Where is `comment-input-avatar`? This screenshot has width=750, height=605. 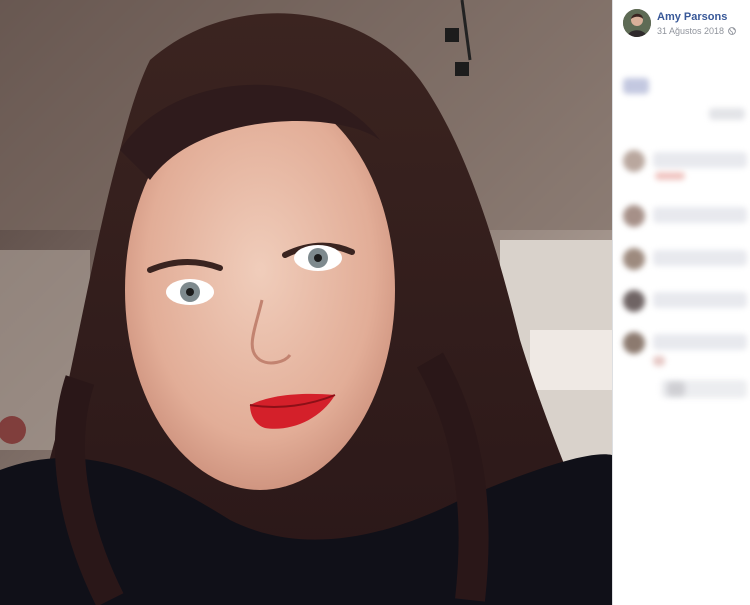 comment-input-avatar is located at coordinates (676, 389).